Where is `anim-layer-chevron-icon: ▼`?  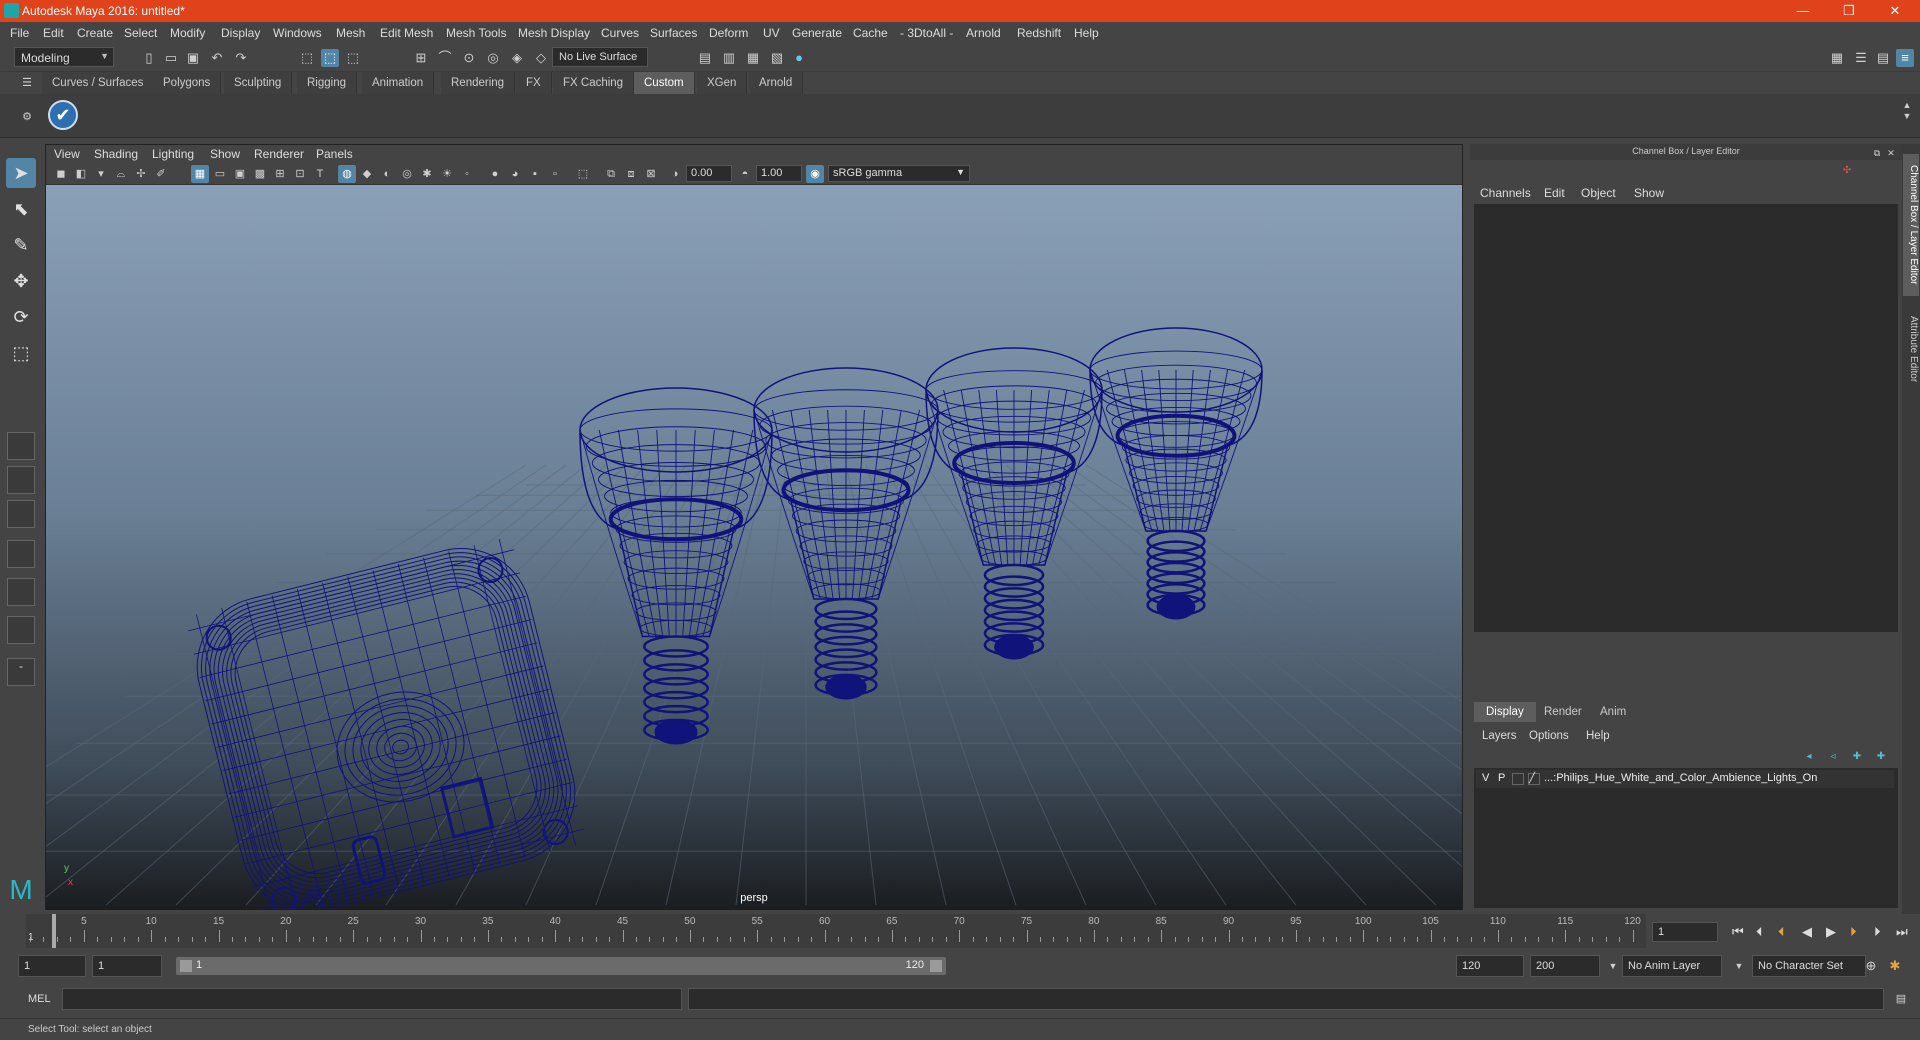
anim-layer-chevron-icon: ▼ is located at coordinates (1613, 966).